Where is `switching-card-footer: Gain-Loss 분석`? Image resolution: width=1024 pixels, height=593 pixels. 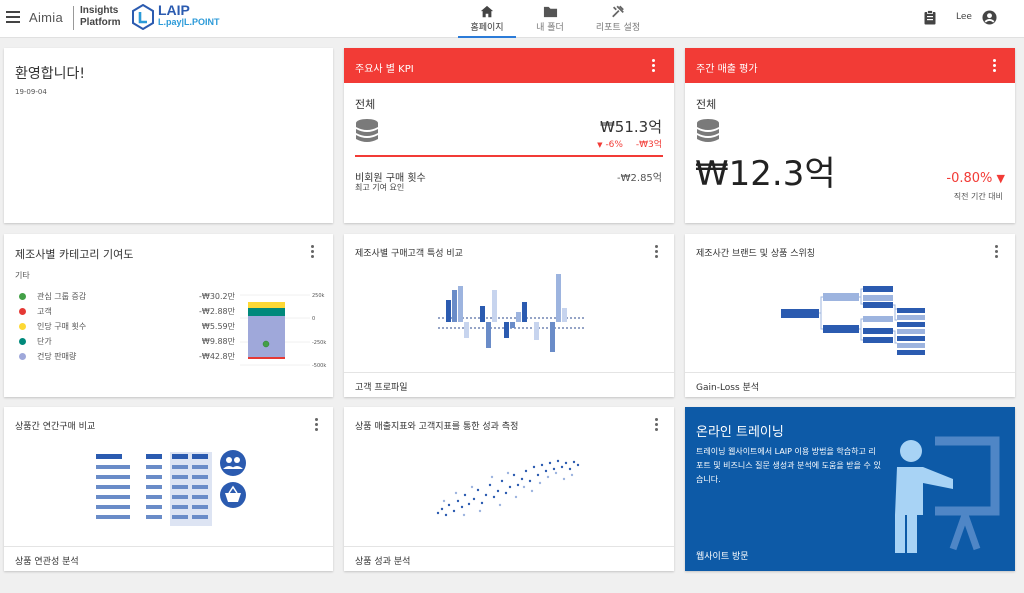
switching-card-footer: Gain-Loss 분석 is located at coordinates (850, 384).